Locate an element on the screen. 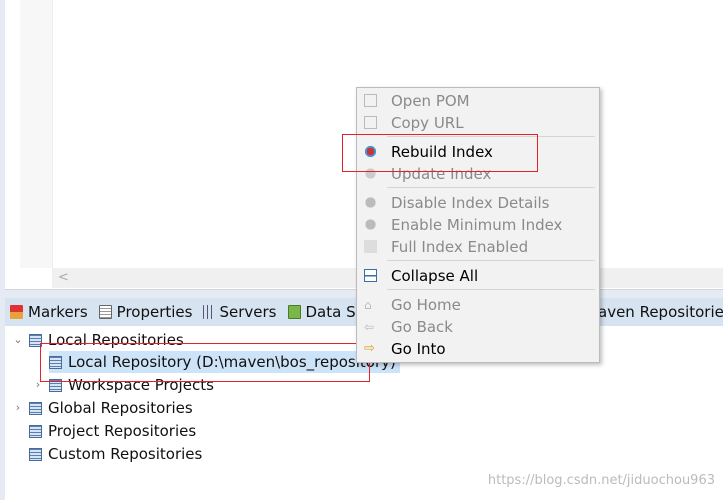 The height and width of the screenshot is (500, 723). tree-item-project-repositories: Project Repositories is located at coordinates (112, 431).